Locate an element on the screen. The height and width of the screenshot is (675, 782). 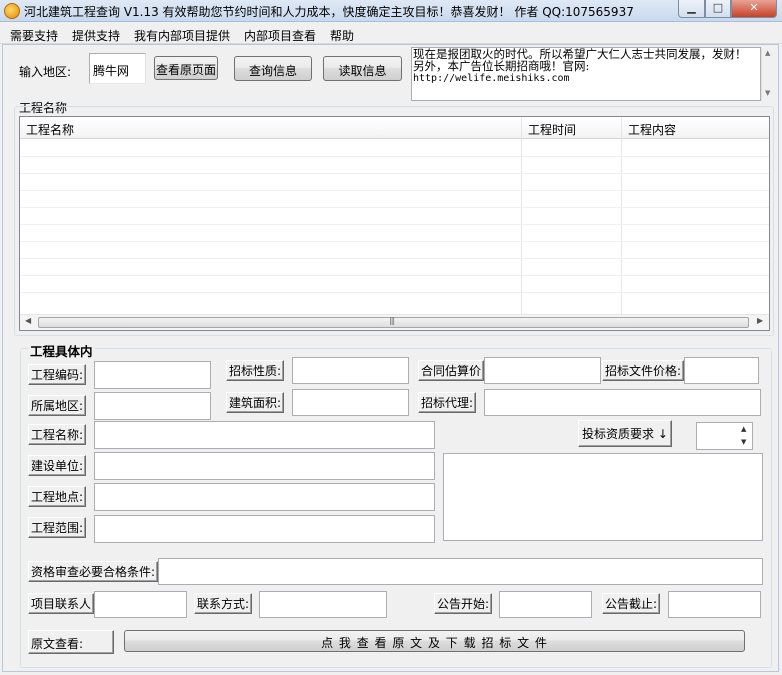
scroll-up-icon: ▲ is located at coordinates (767, 53).